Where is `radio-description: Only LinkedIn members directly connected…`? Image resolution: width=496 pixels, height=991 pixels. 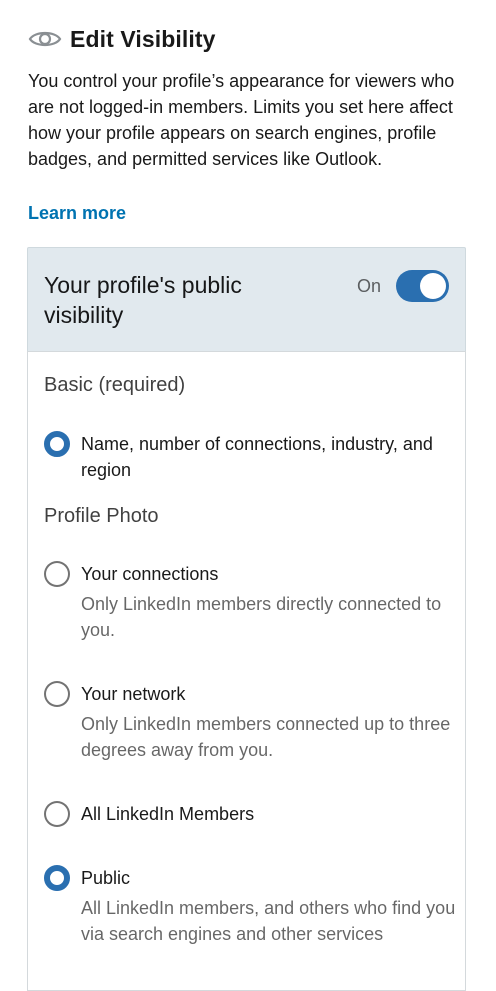
radio-description: Only LinkedIn members directly connected… is located at coordinates (261, 617).